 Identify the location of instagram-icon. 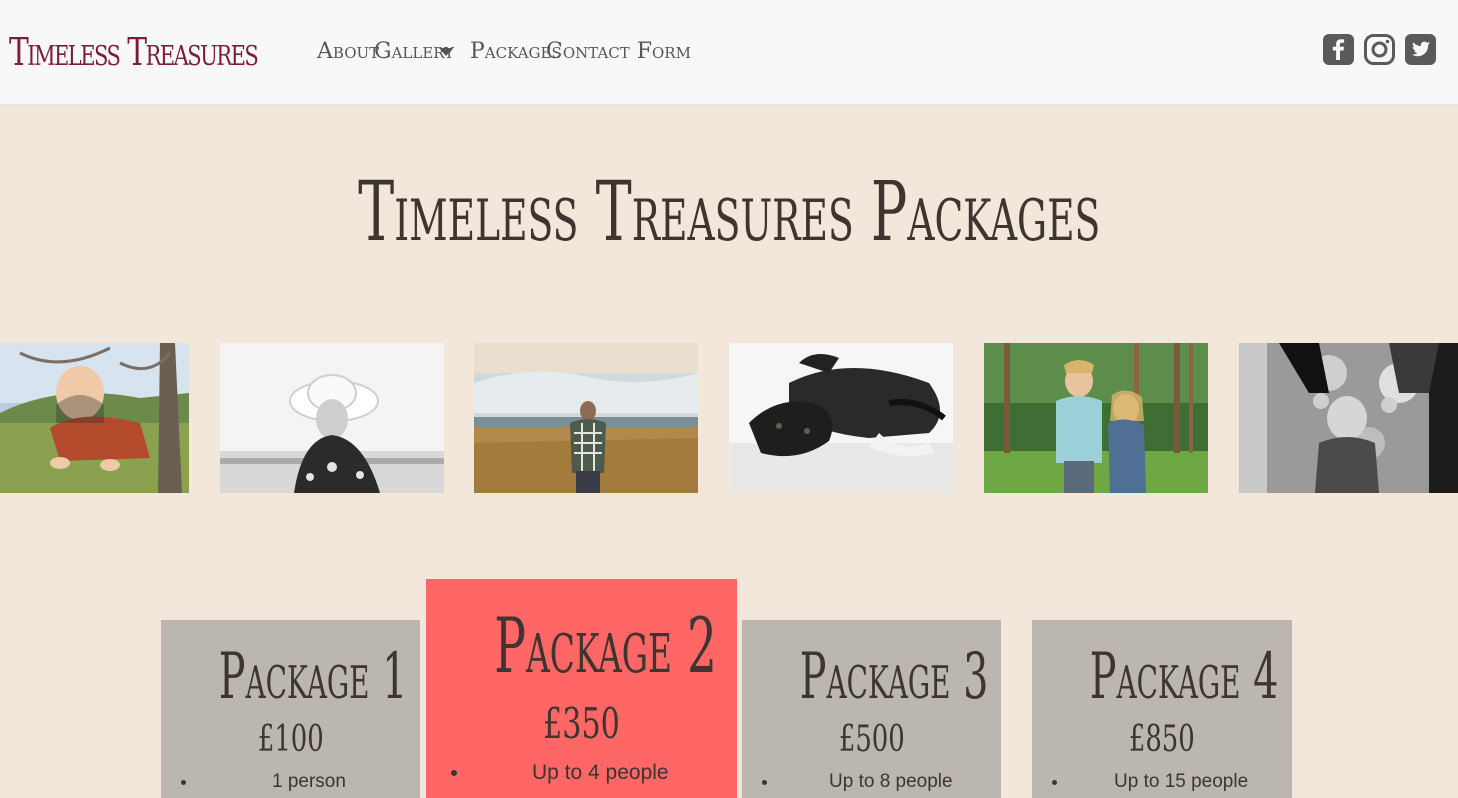
(1379, 49).